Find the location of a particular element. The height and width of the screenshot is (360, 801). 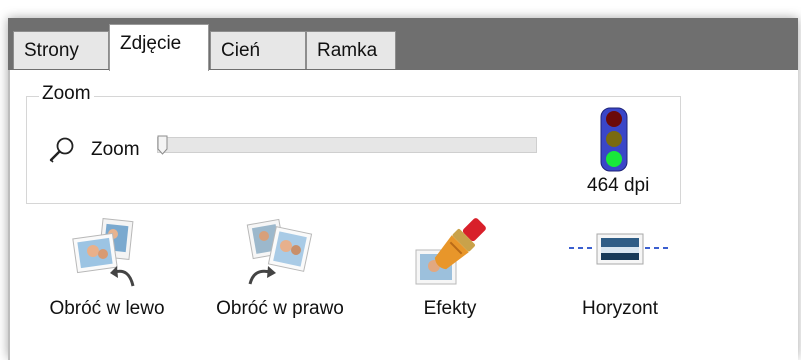

tab-cien: Cień is located at coordinates (258, 50).